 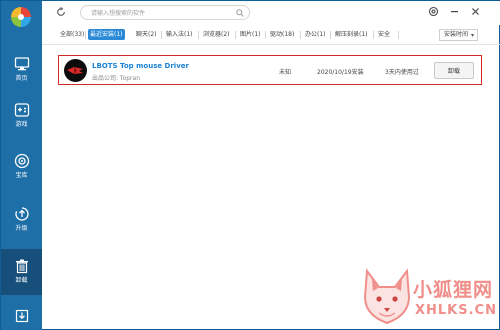 I want to click on sidebar-item-uninstall: 卸载, so click(x=21, y=272).